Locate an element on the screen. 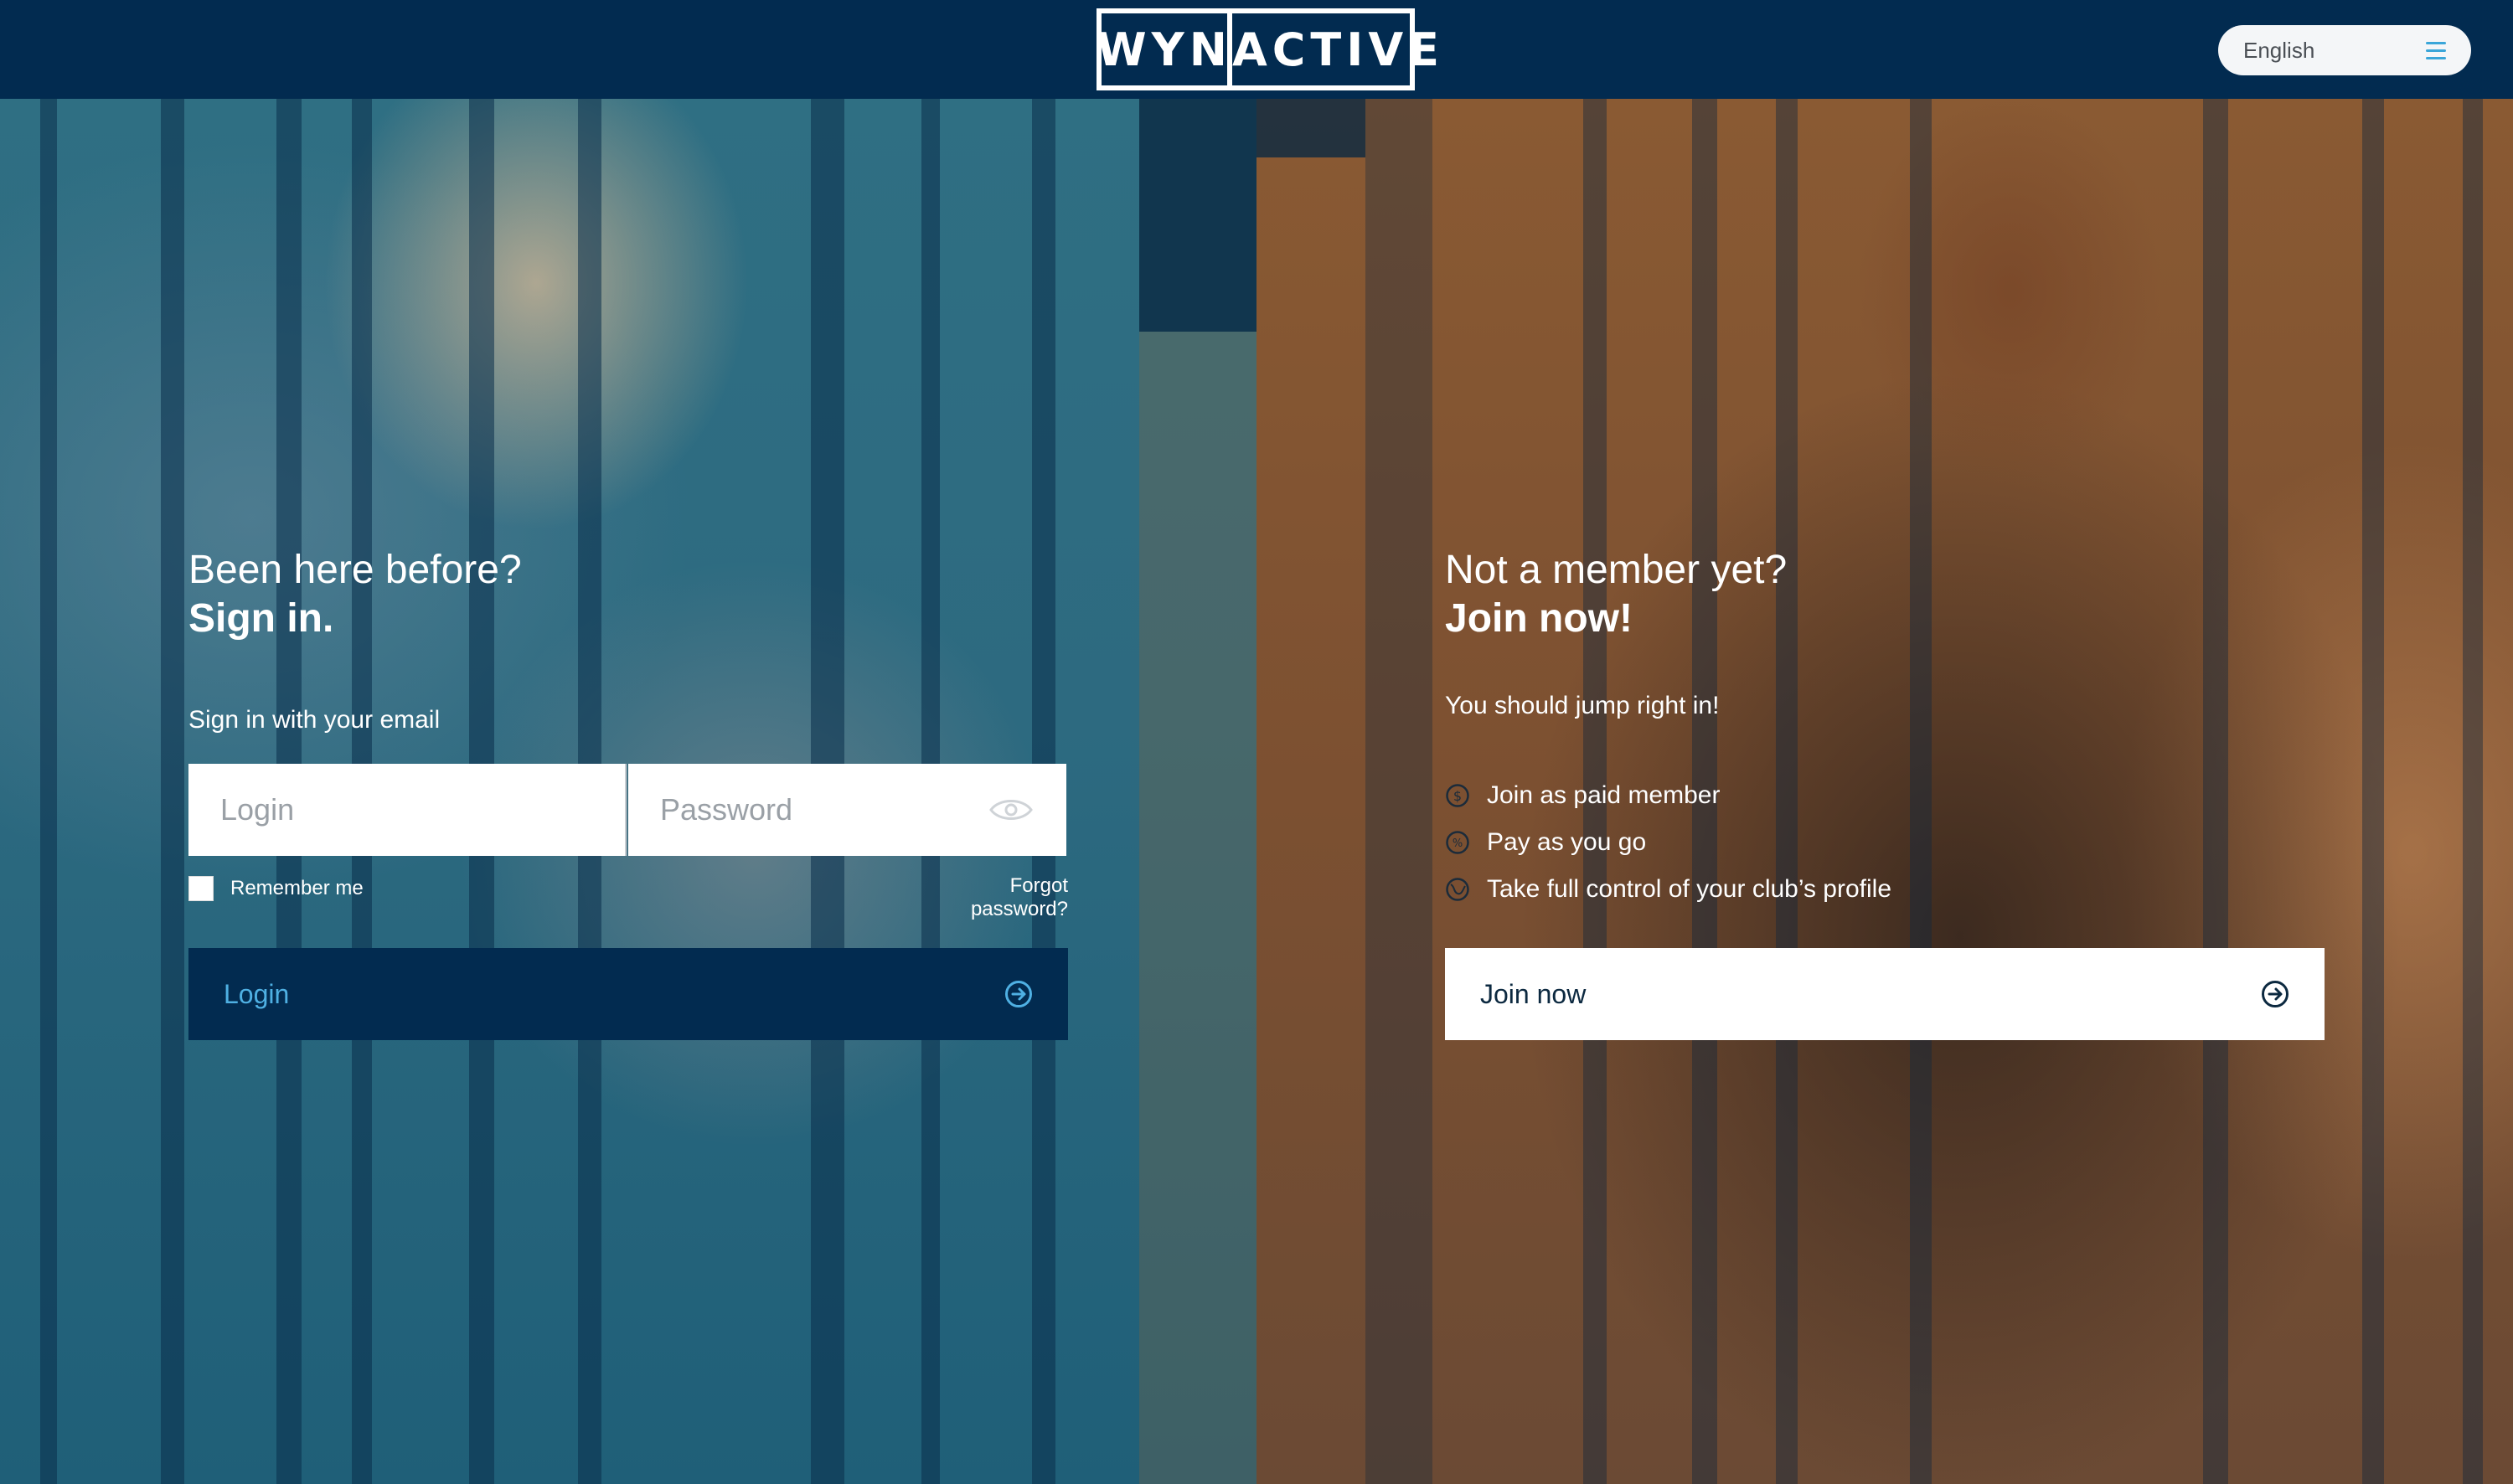 Image resolution: width=2513 pixels, height=1484 pixels. remember-me-checkbox-row: Remember me is located at coordinates (276, 888).